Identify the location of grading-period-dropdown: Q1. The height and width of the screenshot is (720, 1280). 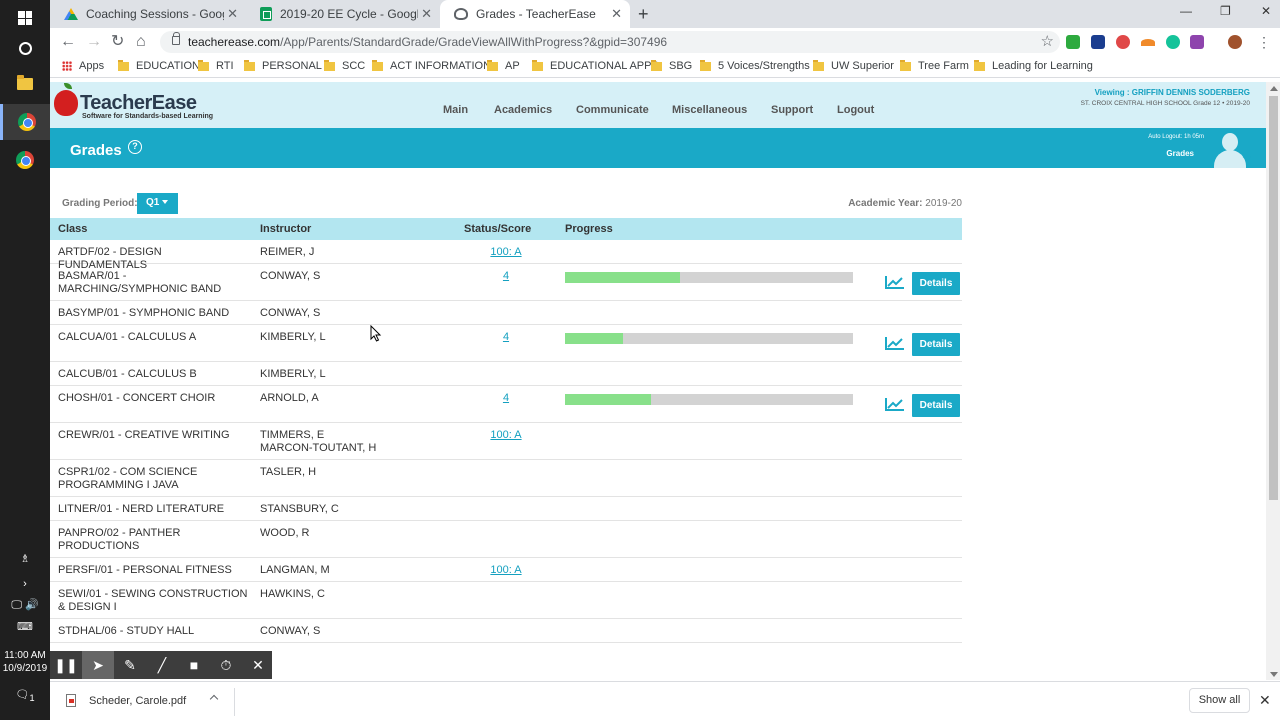
(157, 203).